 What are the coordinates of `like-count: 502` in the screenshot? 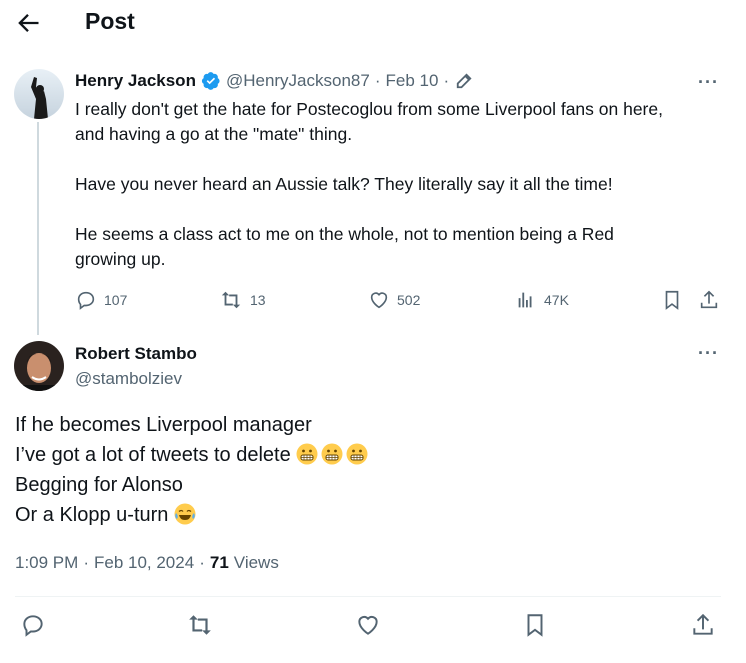 It's located at (409, 300).